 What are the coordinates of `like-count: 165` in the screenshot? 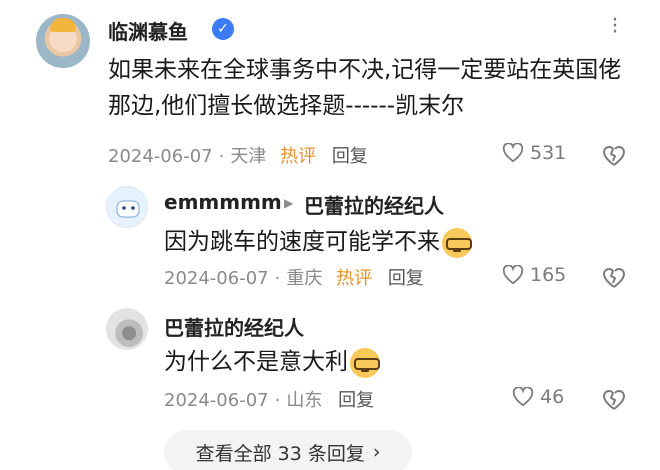 It's located at (548, 275).